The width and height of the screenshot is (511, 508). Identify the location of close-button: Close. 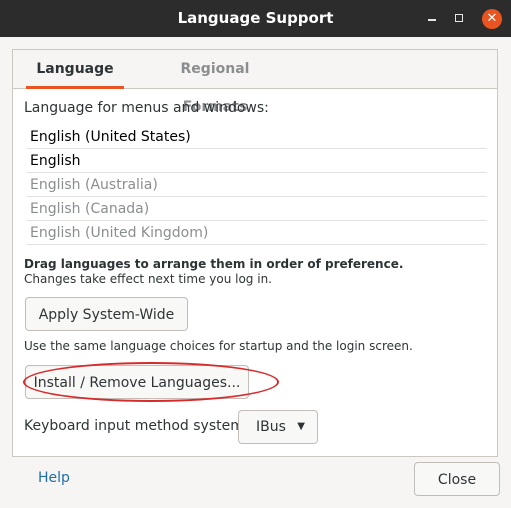
(457, 479).